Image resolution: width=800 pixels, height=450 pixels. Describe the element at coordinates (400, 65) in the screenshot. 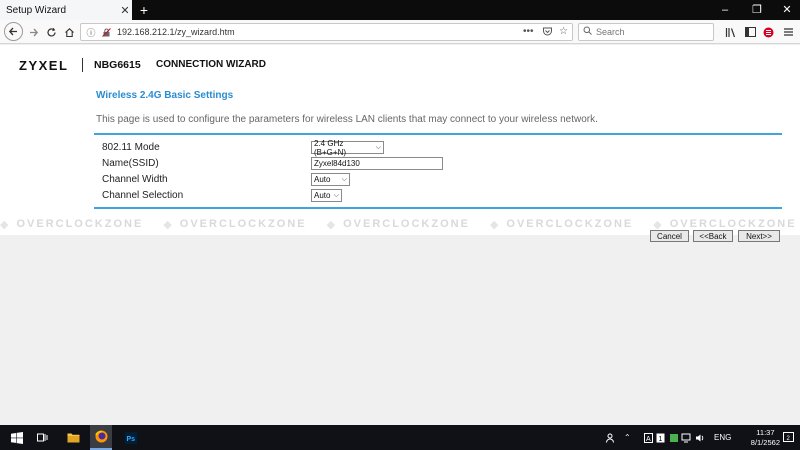

I see `router-header: ZYXEL NBG6615 CONNECTION WIZARD` at that location.